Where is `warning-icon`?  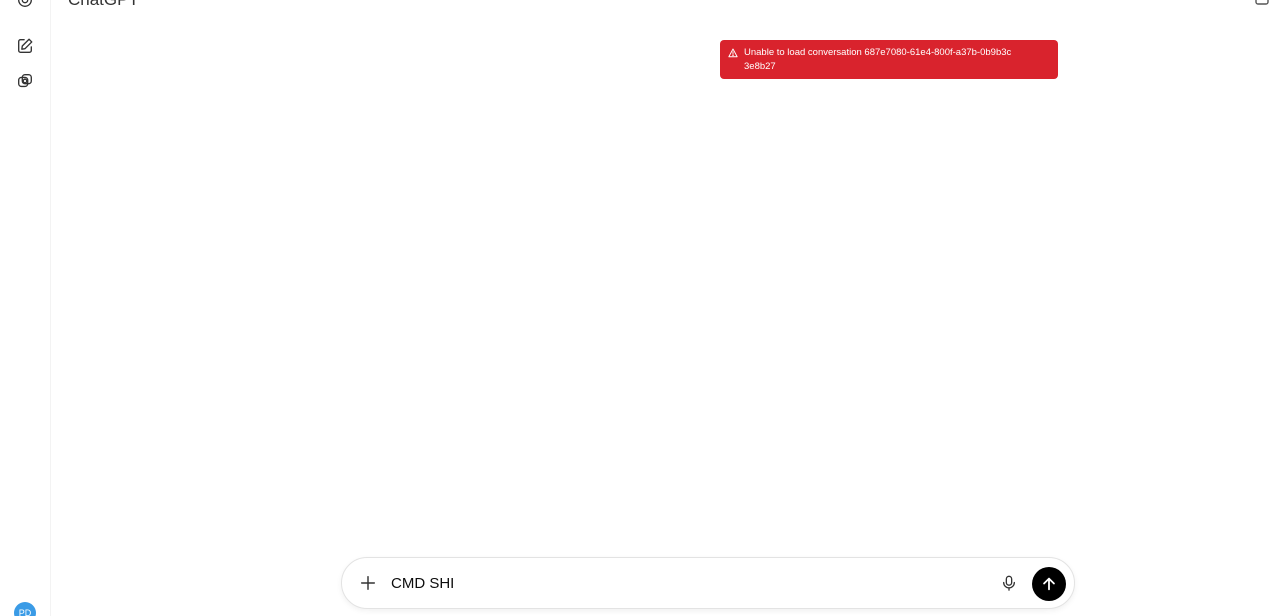
warning-icon is located at coordinates (733, 53).